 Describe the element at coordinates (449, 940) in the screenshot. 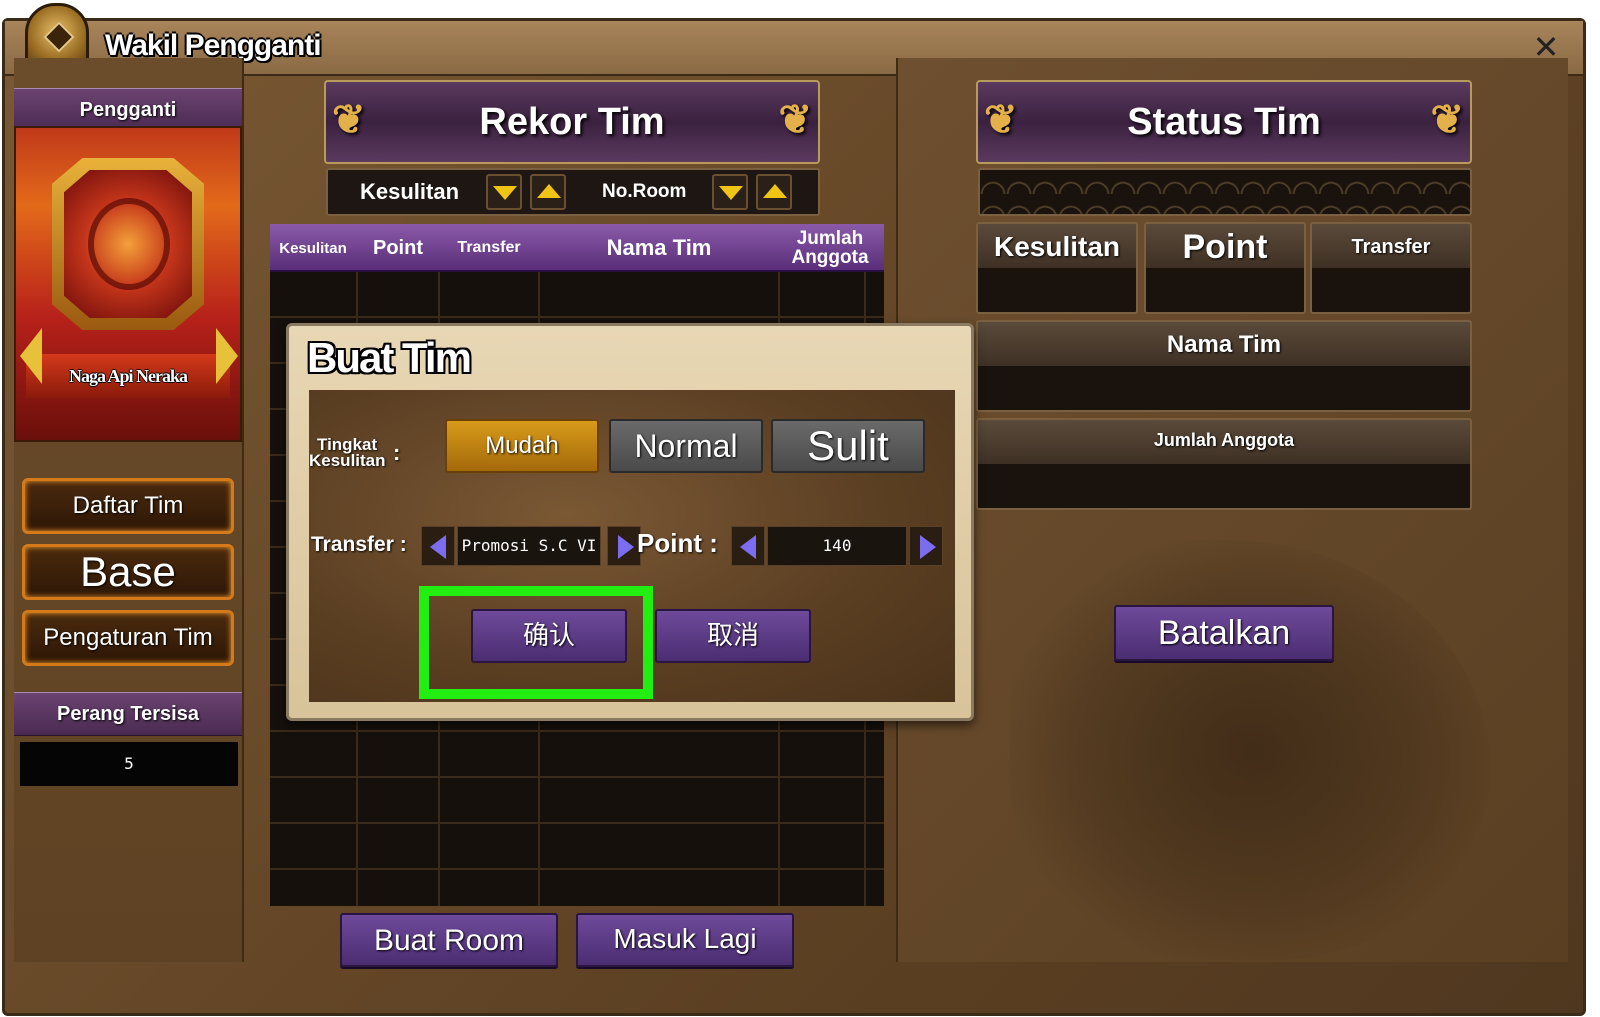

I see `create-room-button: Buat Room` at that location.